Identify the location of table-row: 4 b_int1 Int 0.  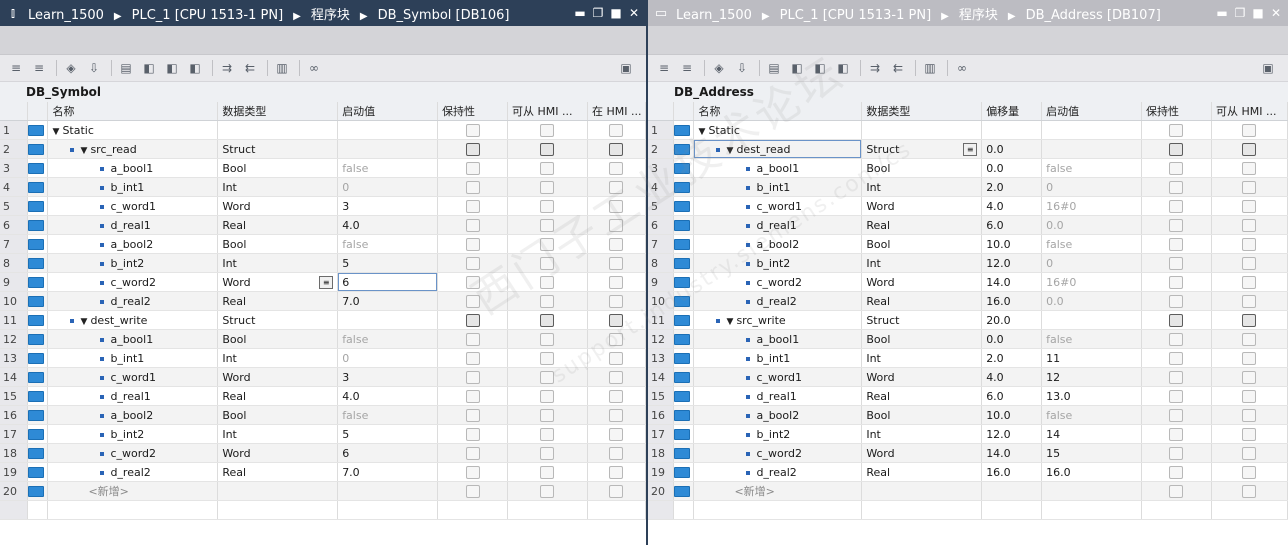
(323, 187).